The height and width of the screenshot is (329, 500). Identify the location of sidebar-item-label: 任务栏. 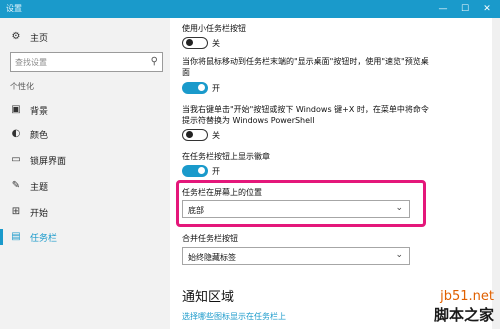
(44, 239).